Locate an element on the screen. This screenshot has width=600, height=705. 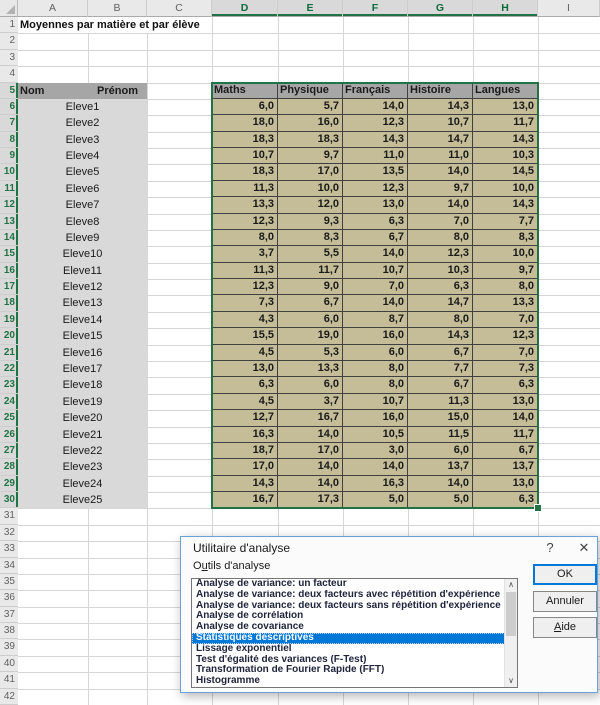
cell-student-Eleve8: Eleve8 is located at coordinates (82, 221).